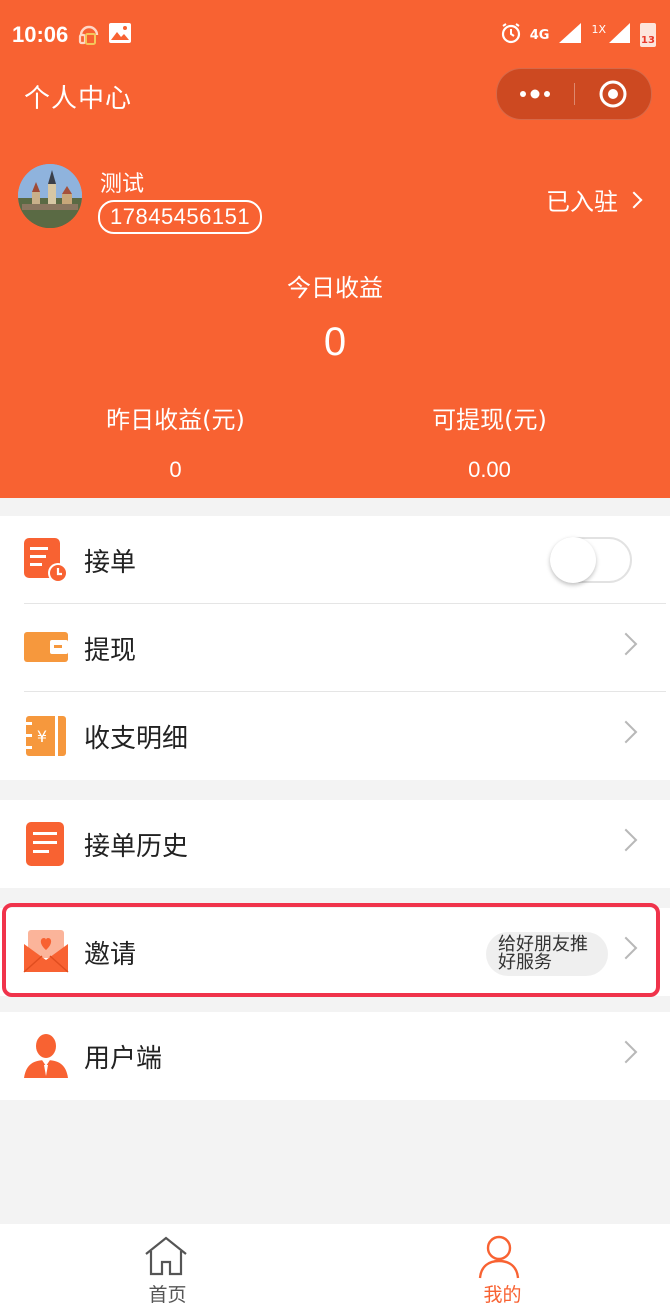 The width and height of the screenshot is (670, 1314). What do you see at coordinates (122, 184) in the screenshot?
I see `username: 测试` at bounding box center [122, 184].